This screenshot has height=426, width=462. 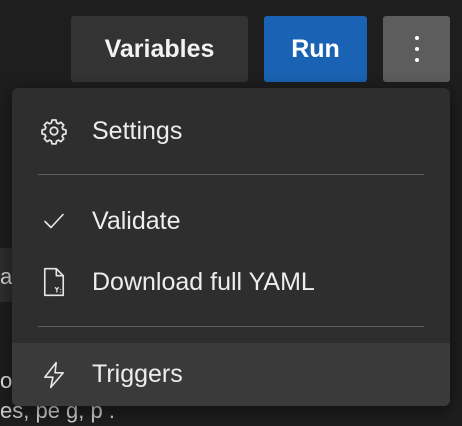 I want to click on menu-item-label: Triggers, so click(x=137, y=374).